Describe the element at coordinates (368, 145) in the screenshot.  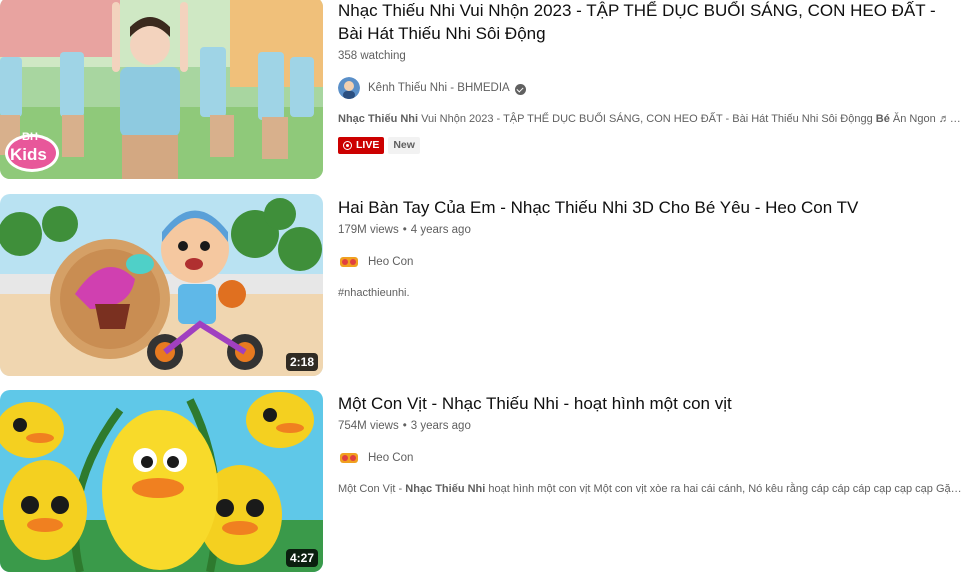
I see `live-label: LIVE` at that location.